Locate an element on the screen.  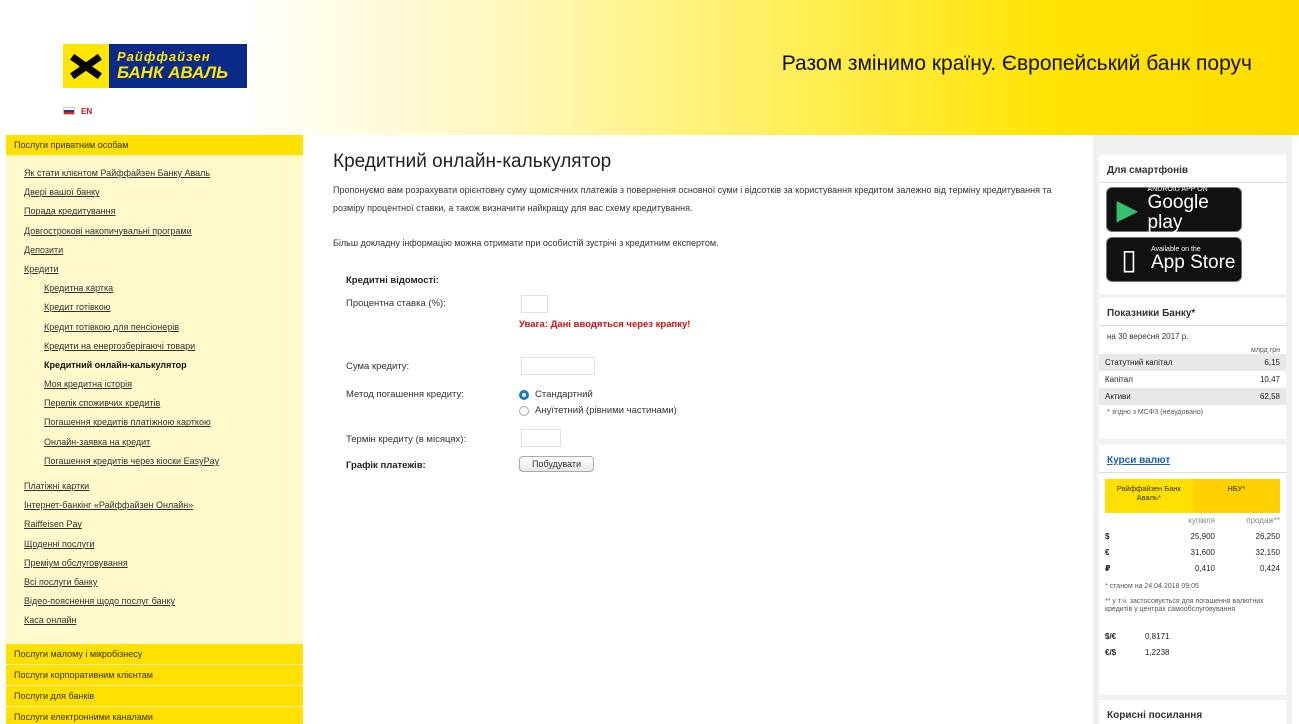
lang-en-link: EN is located at coordinates (86, 111).